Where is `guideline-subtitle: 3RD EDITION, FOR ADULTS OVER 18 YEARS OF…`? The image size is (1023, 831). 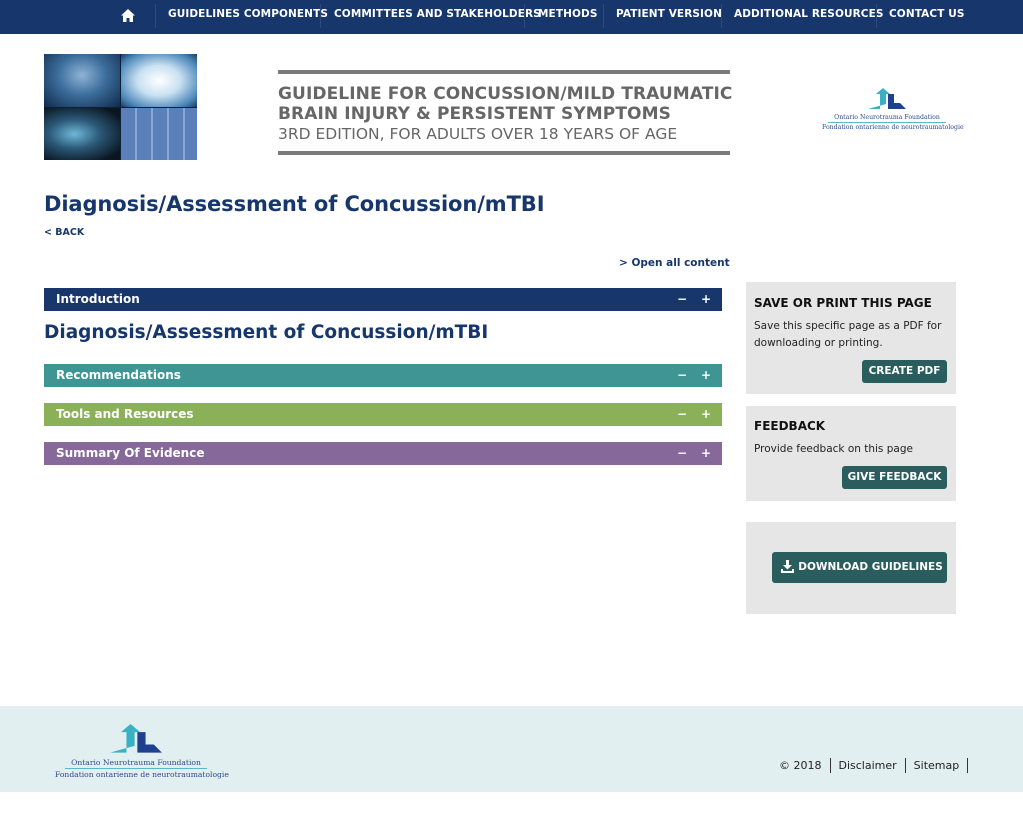
guideline-subtitle: 3RD EDITION, FOR ADULTS OVER 18 YEARS OF… is located at coordinates (478, 134).